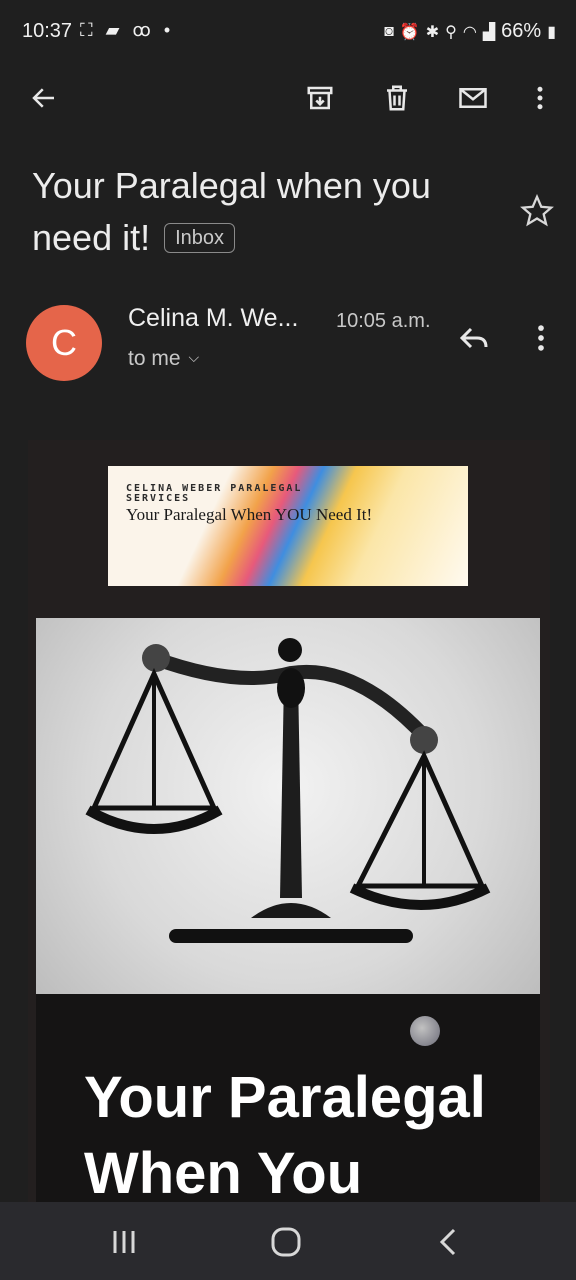 The height and width of the screenshot is (1280, 576). Describe the element at coordinates (537, 211) in the screenshot. I see `star-icon` at that location.